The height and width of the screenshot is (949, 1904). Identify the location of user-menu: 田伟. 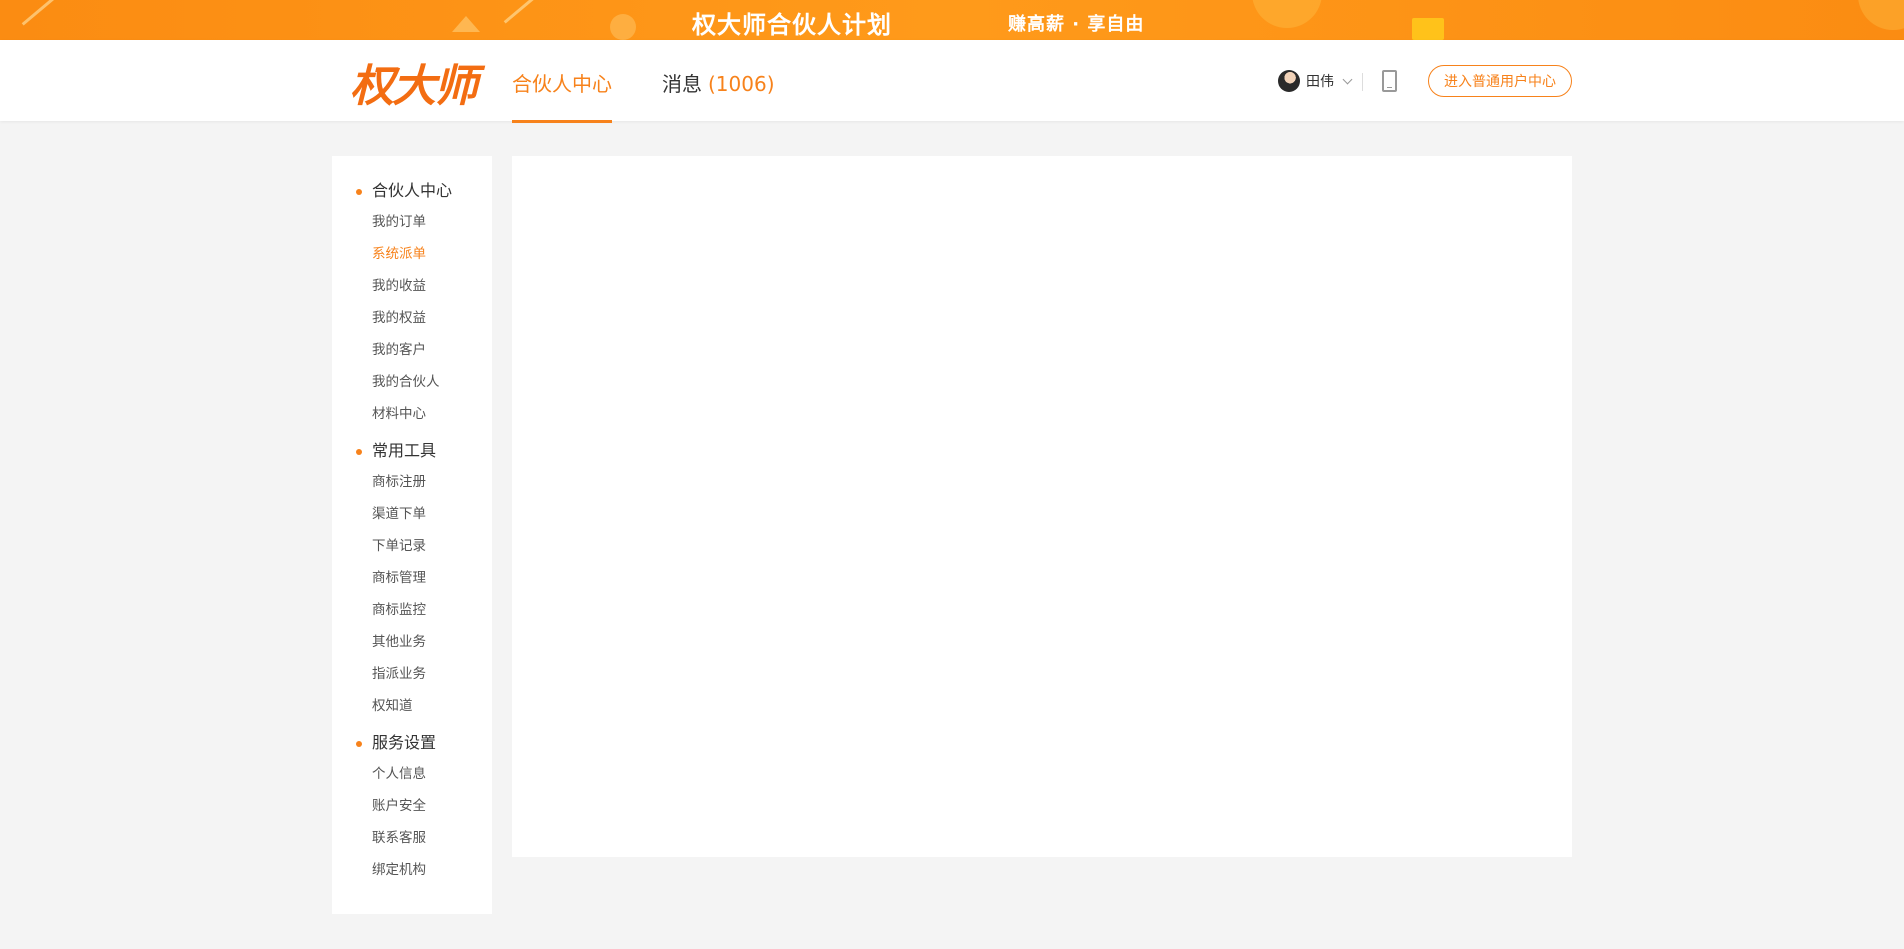
(1315, 81).